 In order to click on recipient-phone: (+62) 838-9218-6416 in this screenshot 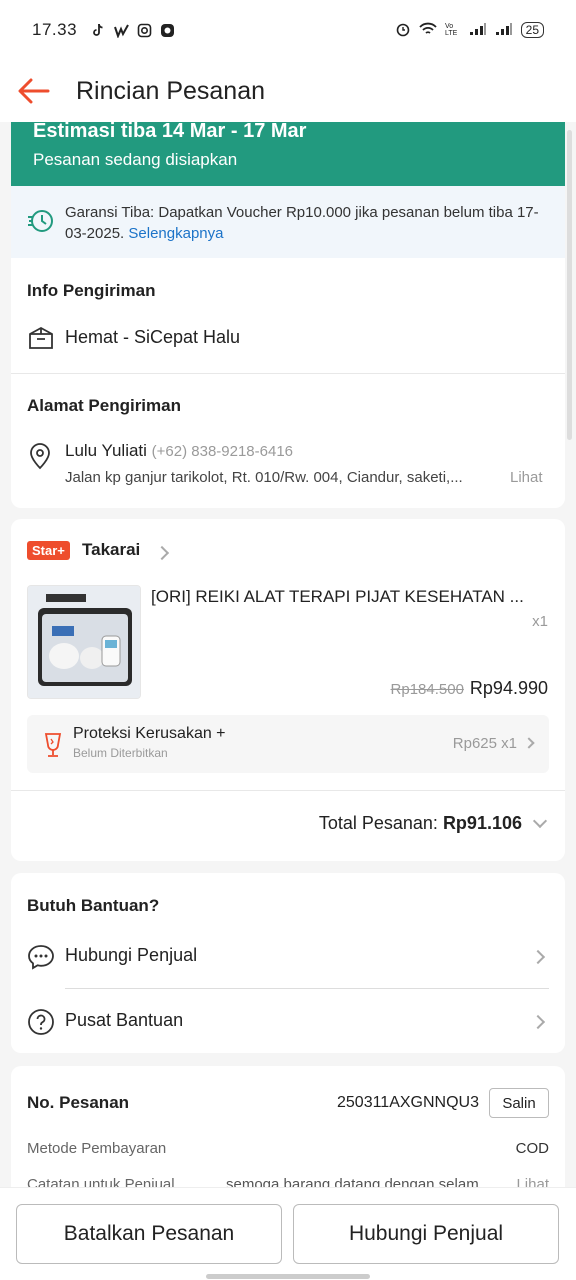, I will do `click(222, 451)`.